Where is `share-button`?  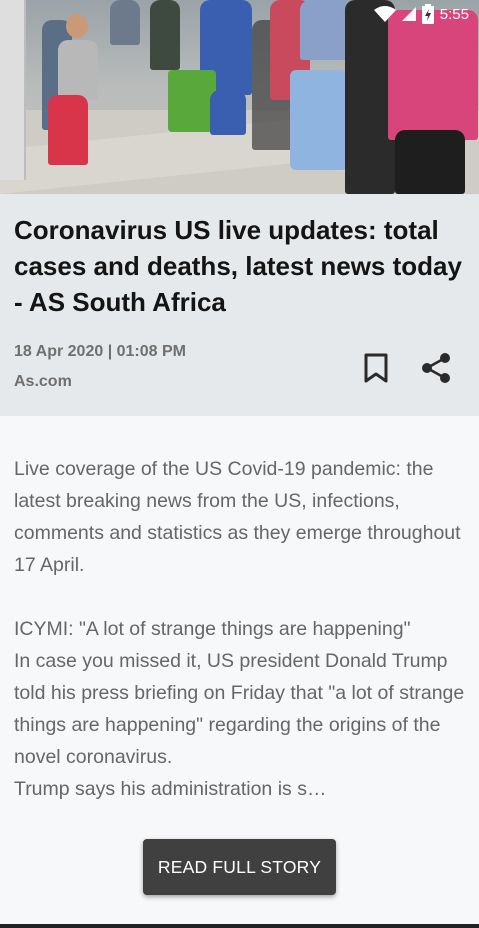 share-button is located at coordinates (436, 368).